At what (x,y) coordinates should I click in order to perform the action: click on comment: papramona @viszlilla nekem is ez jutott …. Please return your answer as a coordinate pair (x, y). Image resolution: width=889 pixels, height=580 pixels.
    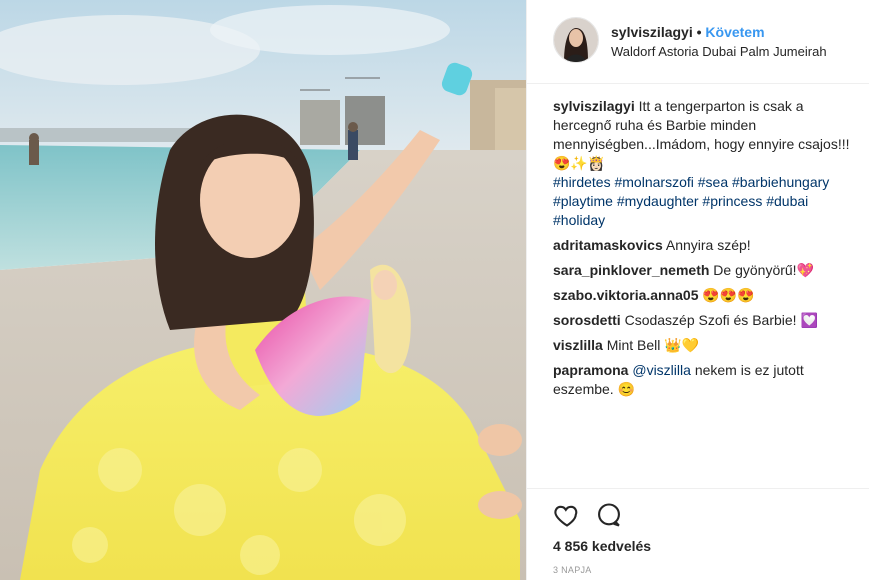
    Looking at the image, I should click on (708, 380).